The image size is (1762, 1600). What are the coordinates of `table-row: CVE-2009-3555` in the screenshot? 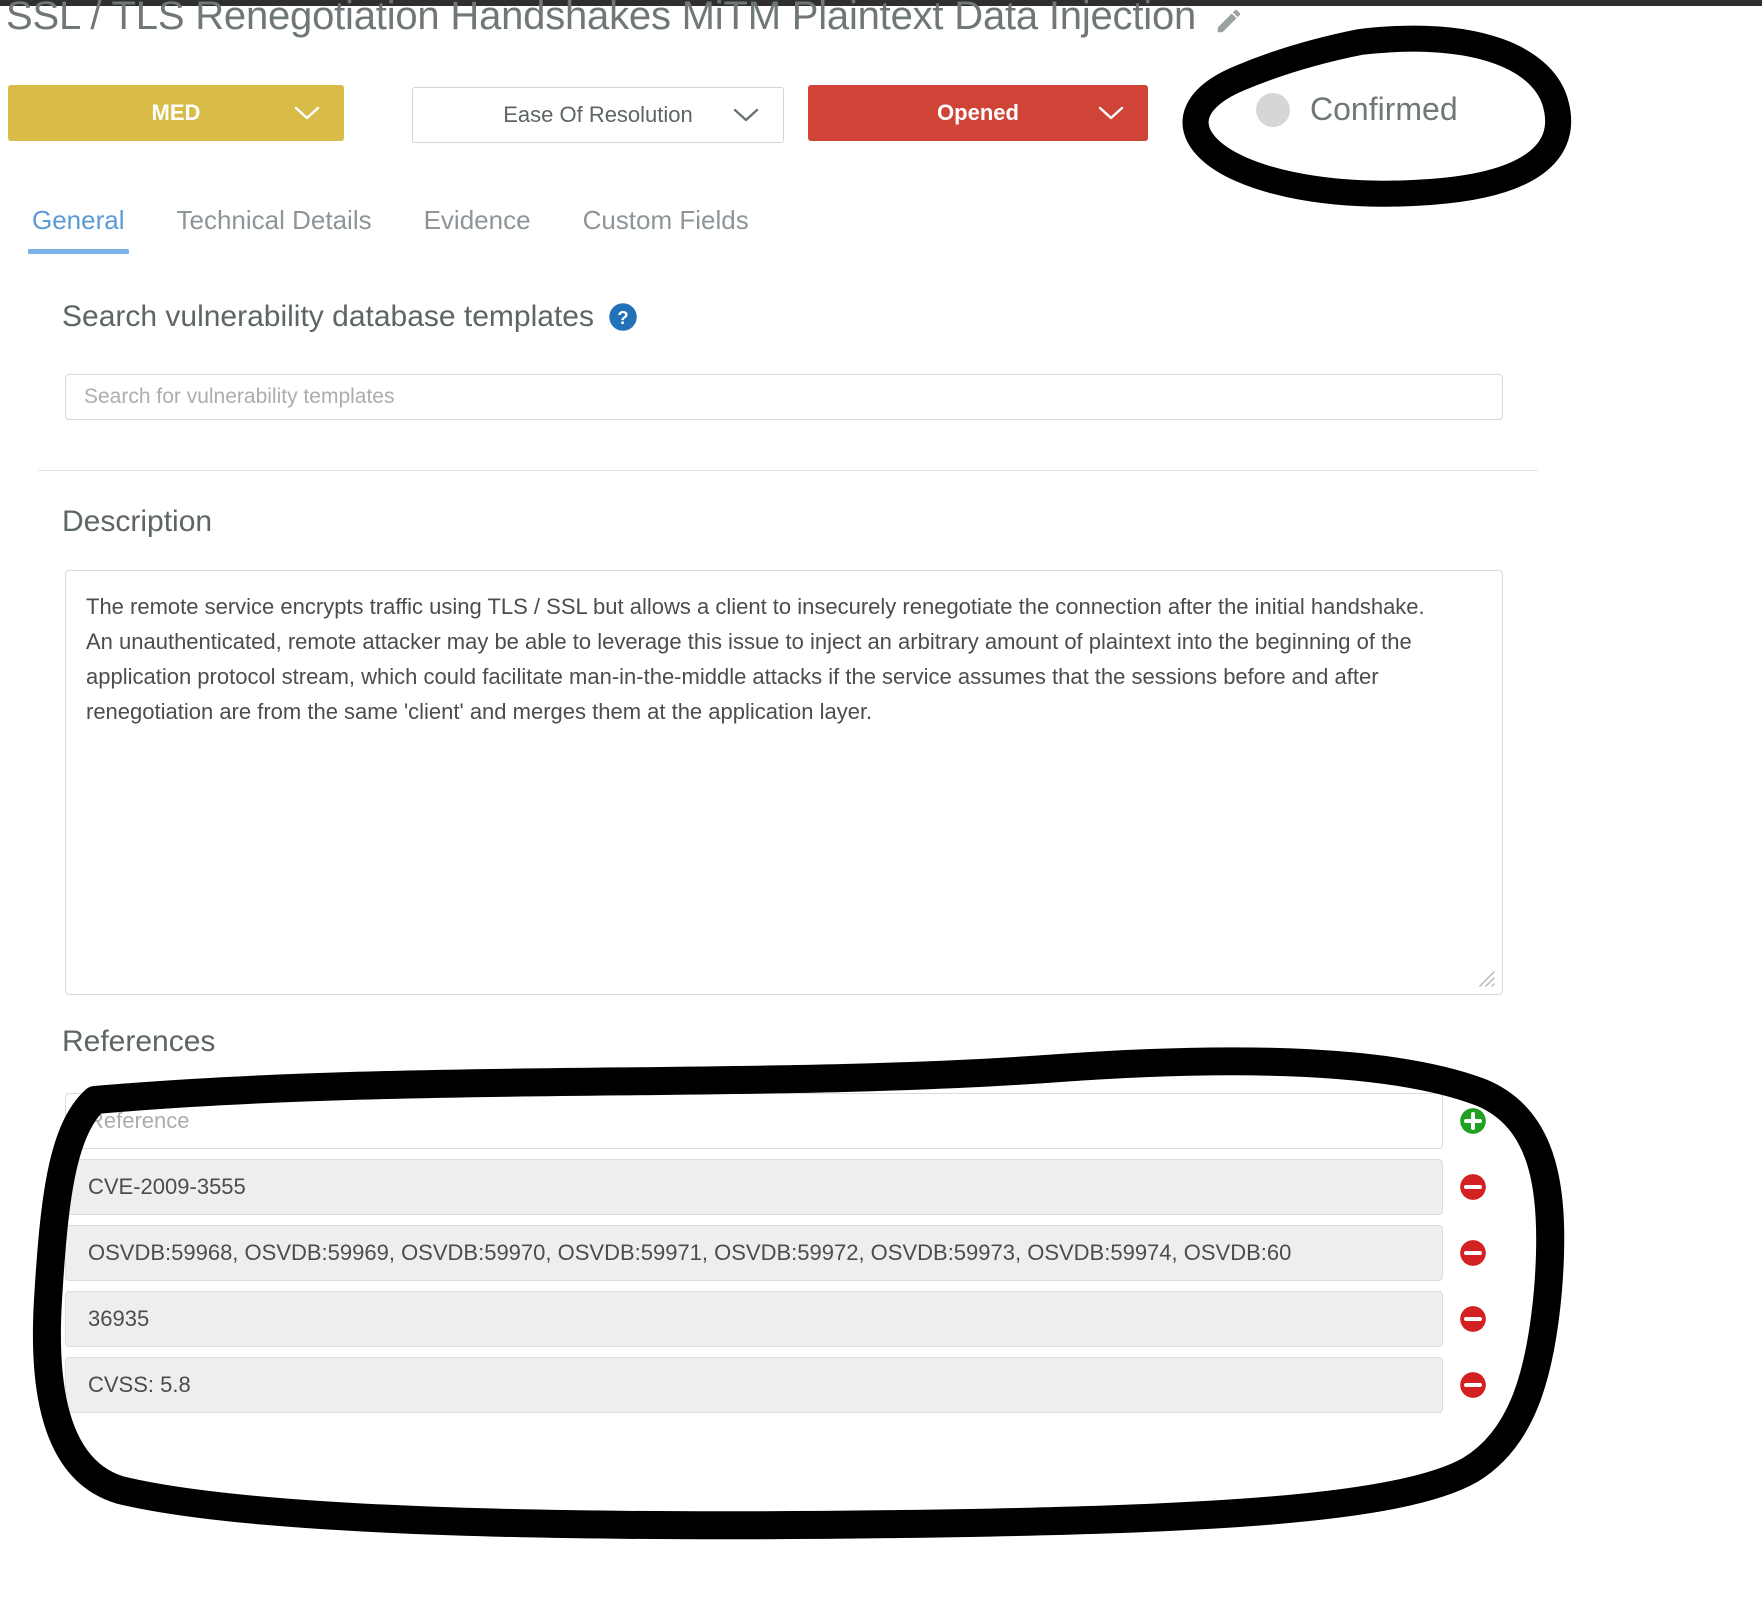 It's located at (784, 1187).